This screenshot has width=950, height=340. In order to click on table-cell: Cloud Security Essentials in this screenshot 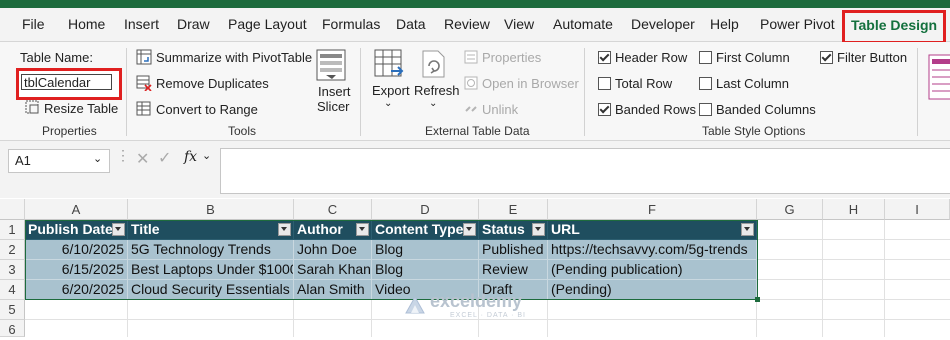, I will do `click(211, 290)`.